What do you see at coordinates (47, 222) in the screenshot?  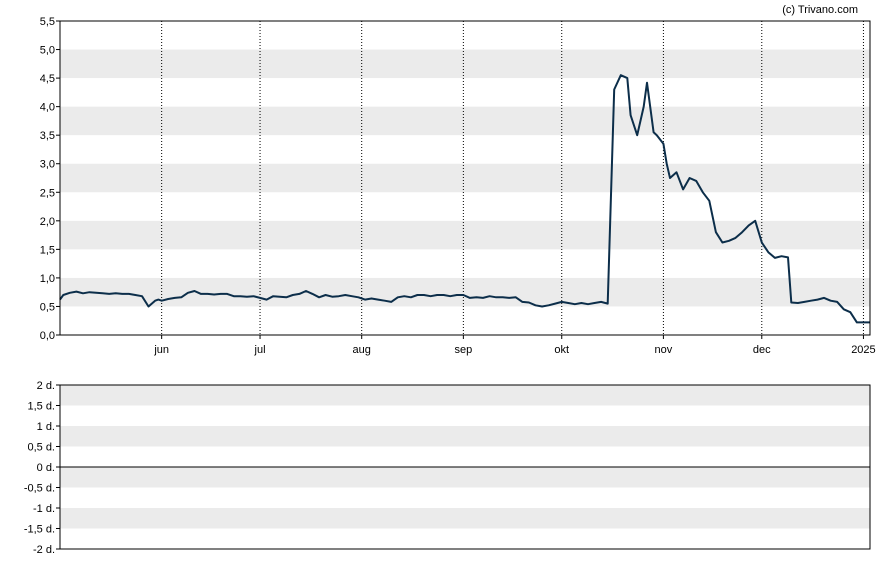 I see `y-tick-label: 2,0` at bounding box center [47, 222].